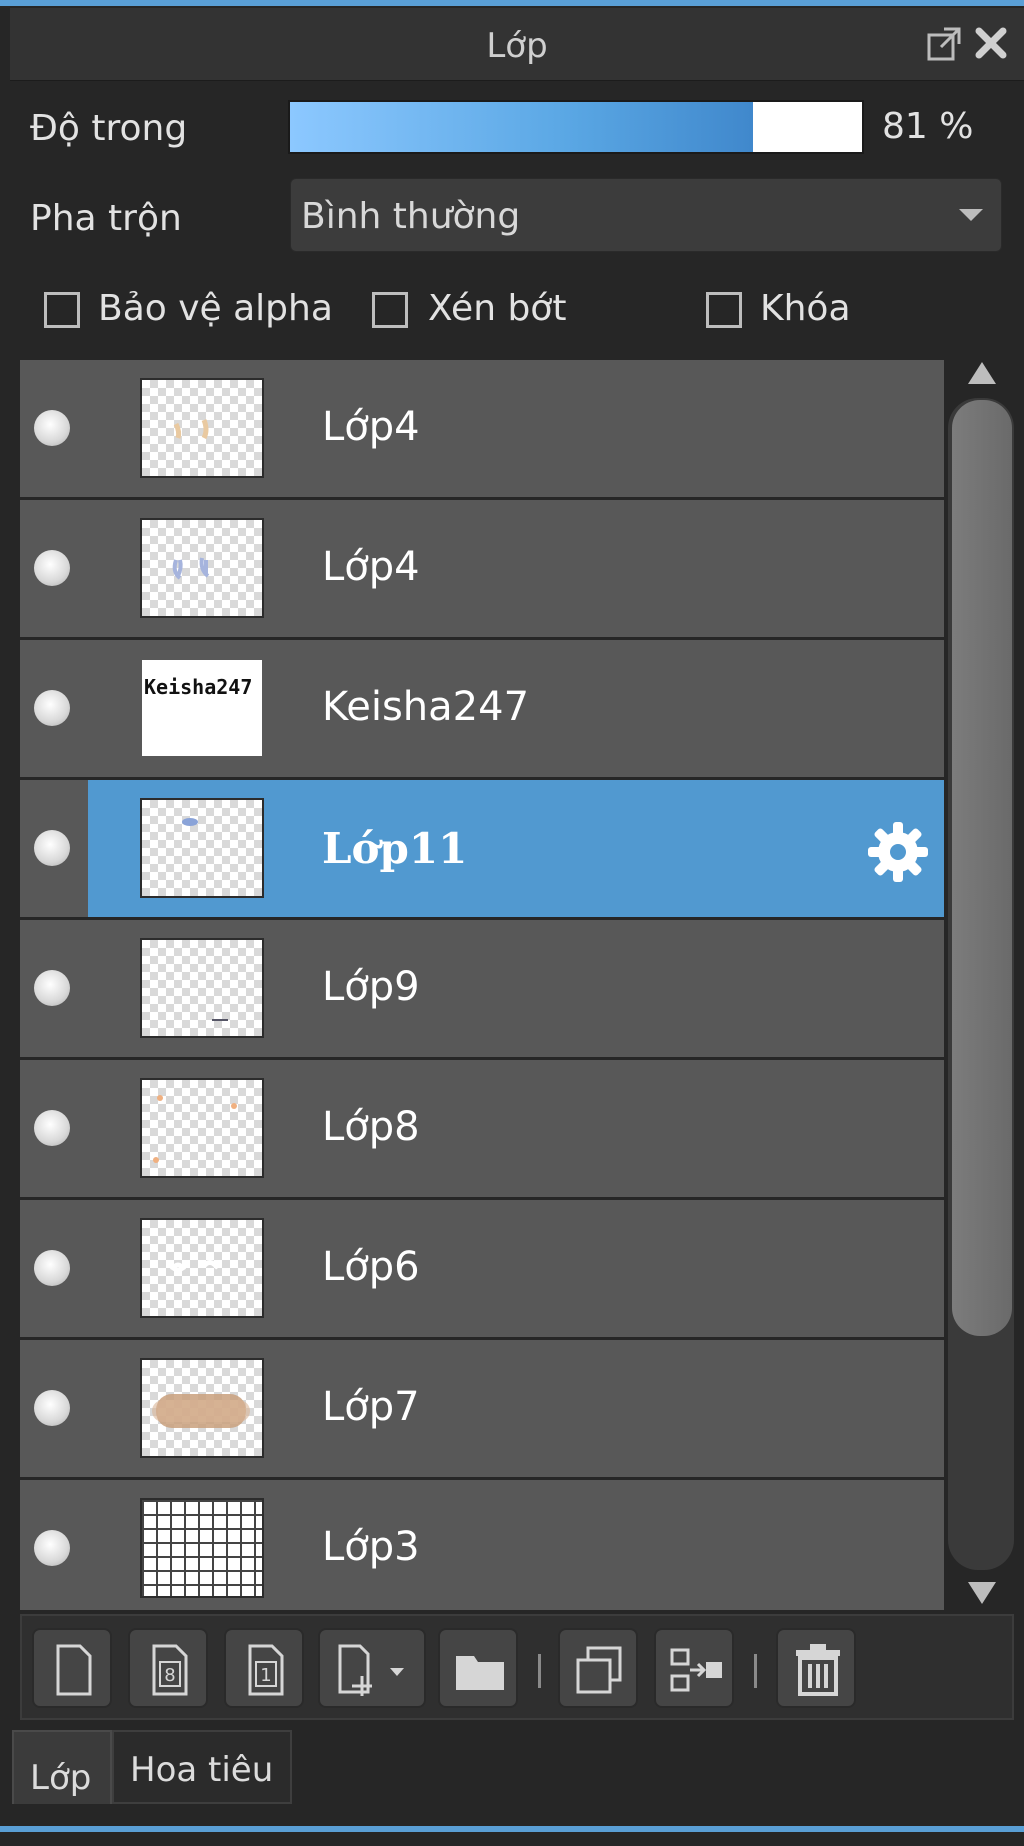 This screenshot has height=1846, width=1024. What do you see at coordinates (371, 1547) in the screenshot?
I see `layer-name: Lớp3` at bounding box center [371, 1547].